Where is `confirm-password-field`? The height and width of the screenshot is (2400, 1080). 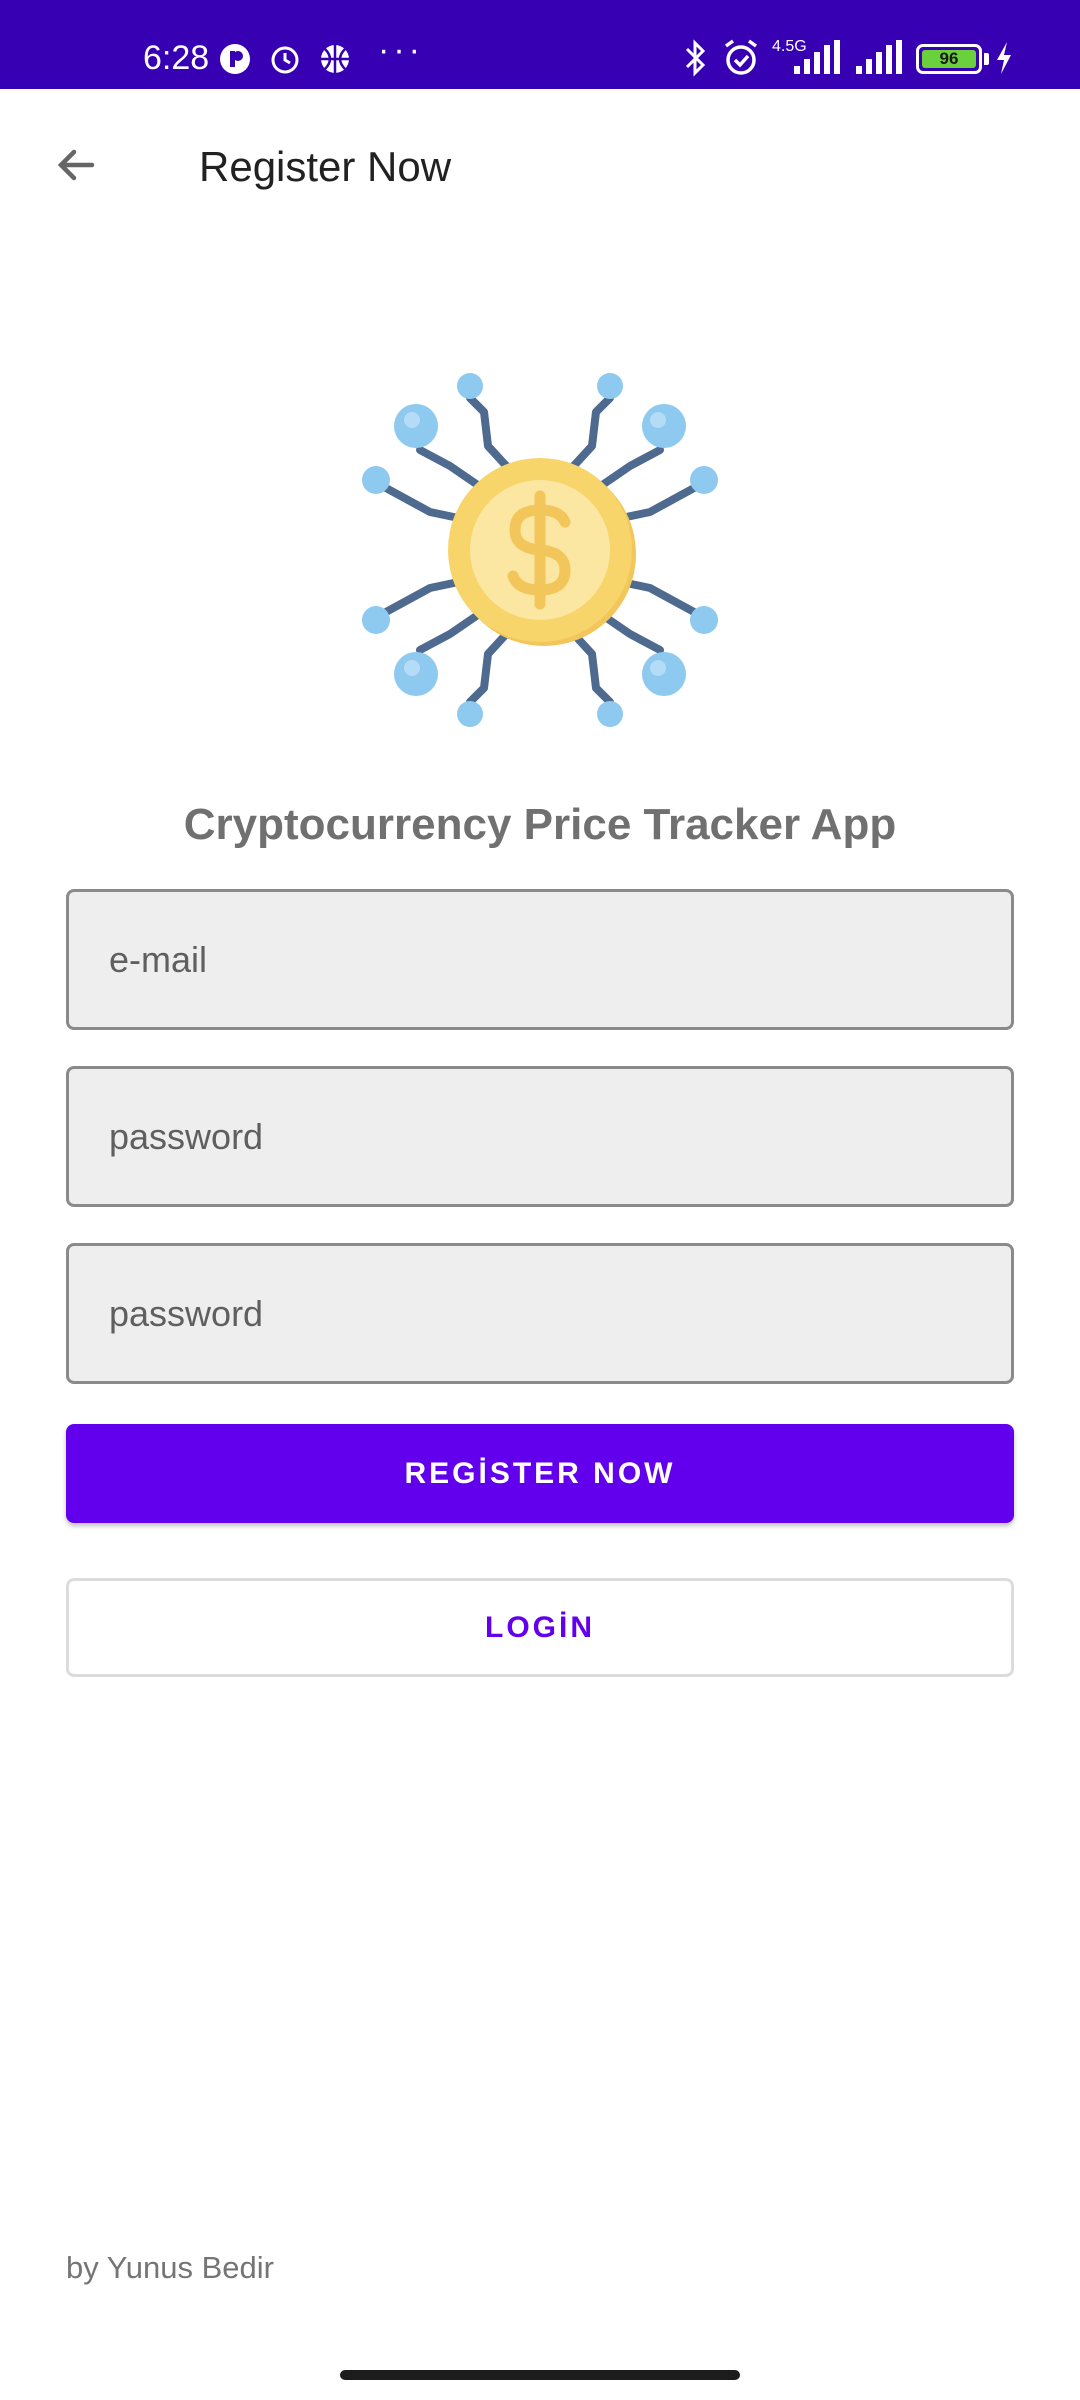 confirm-password-field is located at coordinates (540, 1313).